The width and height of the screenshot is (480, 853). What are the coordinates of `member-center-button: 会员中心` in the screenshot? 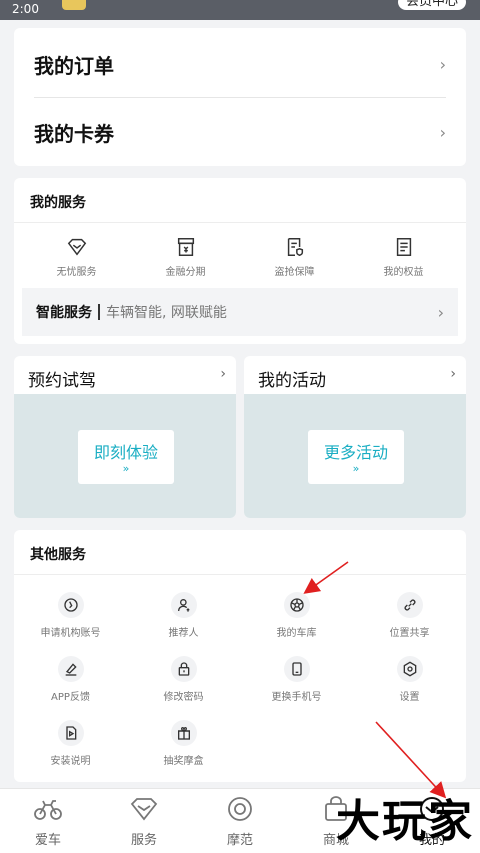 It's located at (431, 5).